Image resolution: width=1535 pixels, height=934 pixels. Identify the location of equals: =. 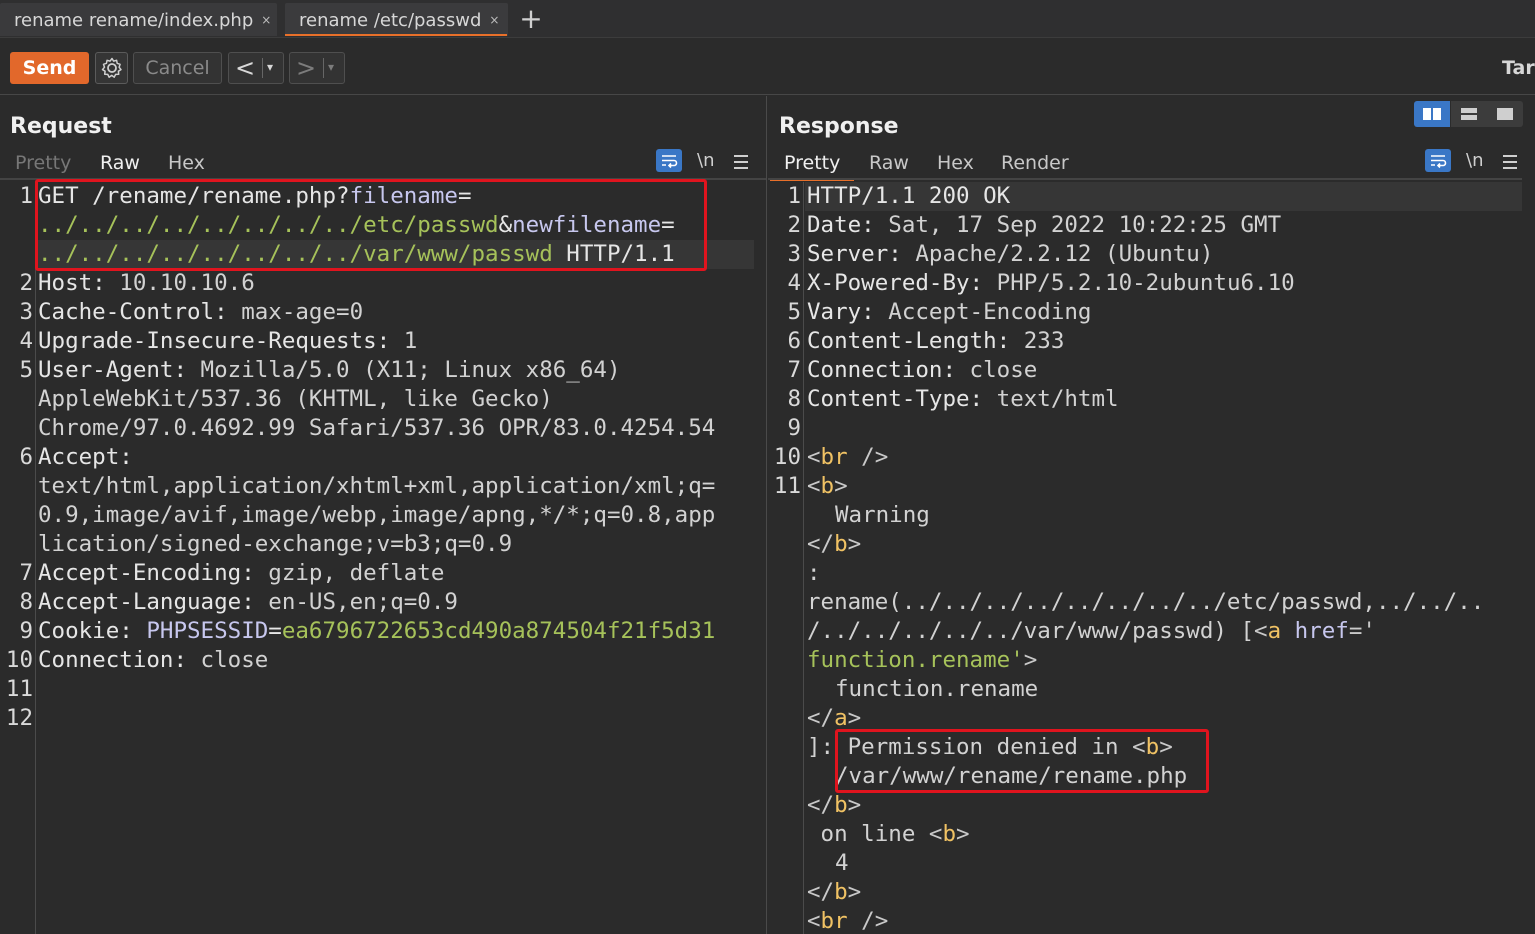
(275, 631).